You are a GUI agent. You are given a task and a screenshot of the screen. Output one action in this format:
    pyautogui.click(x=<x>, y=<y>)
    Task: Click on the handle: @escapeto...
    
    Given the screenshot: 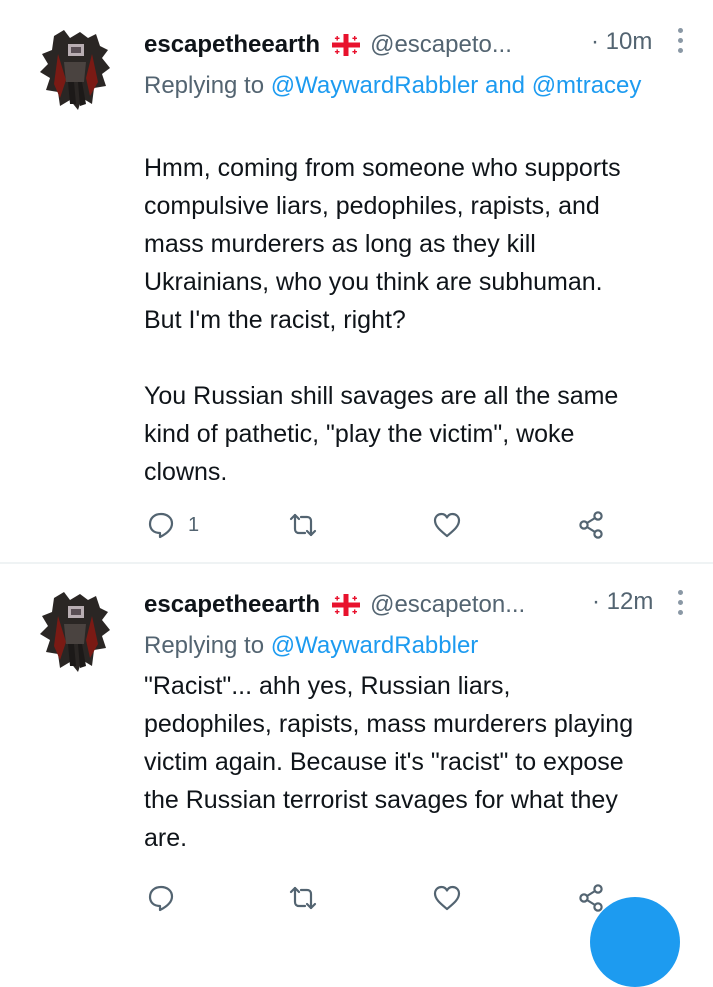 What is the action you would take?
    pyautogui.click(x=441, y=45)
    